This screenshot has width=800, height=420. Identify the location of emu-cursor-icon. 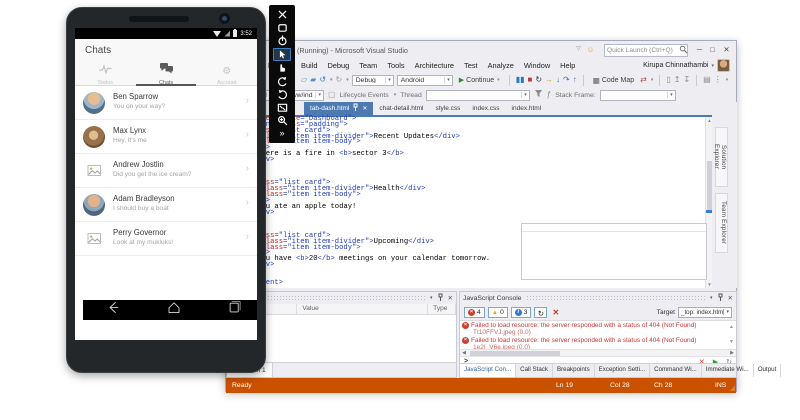
(282, 54).